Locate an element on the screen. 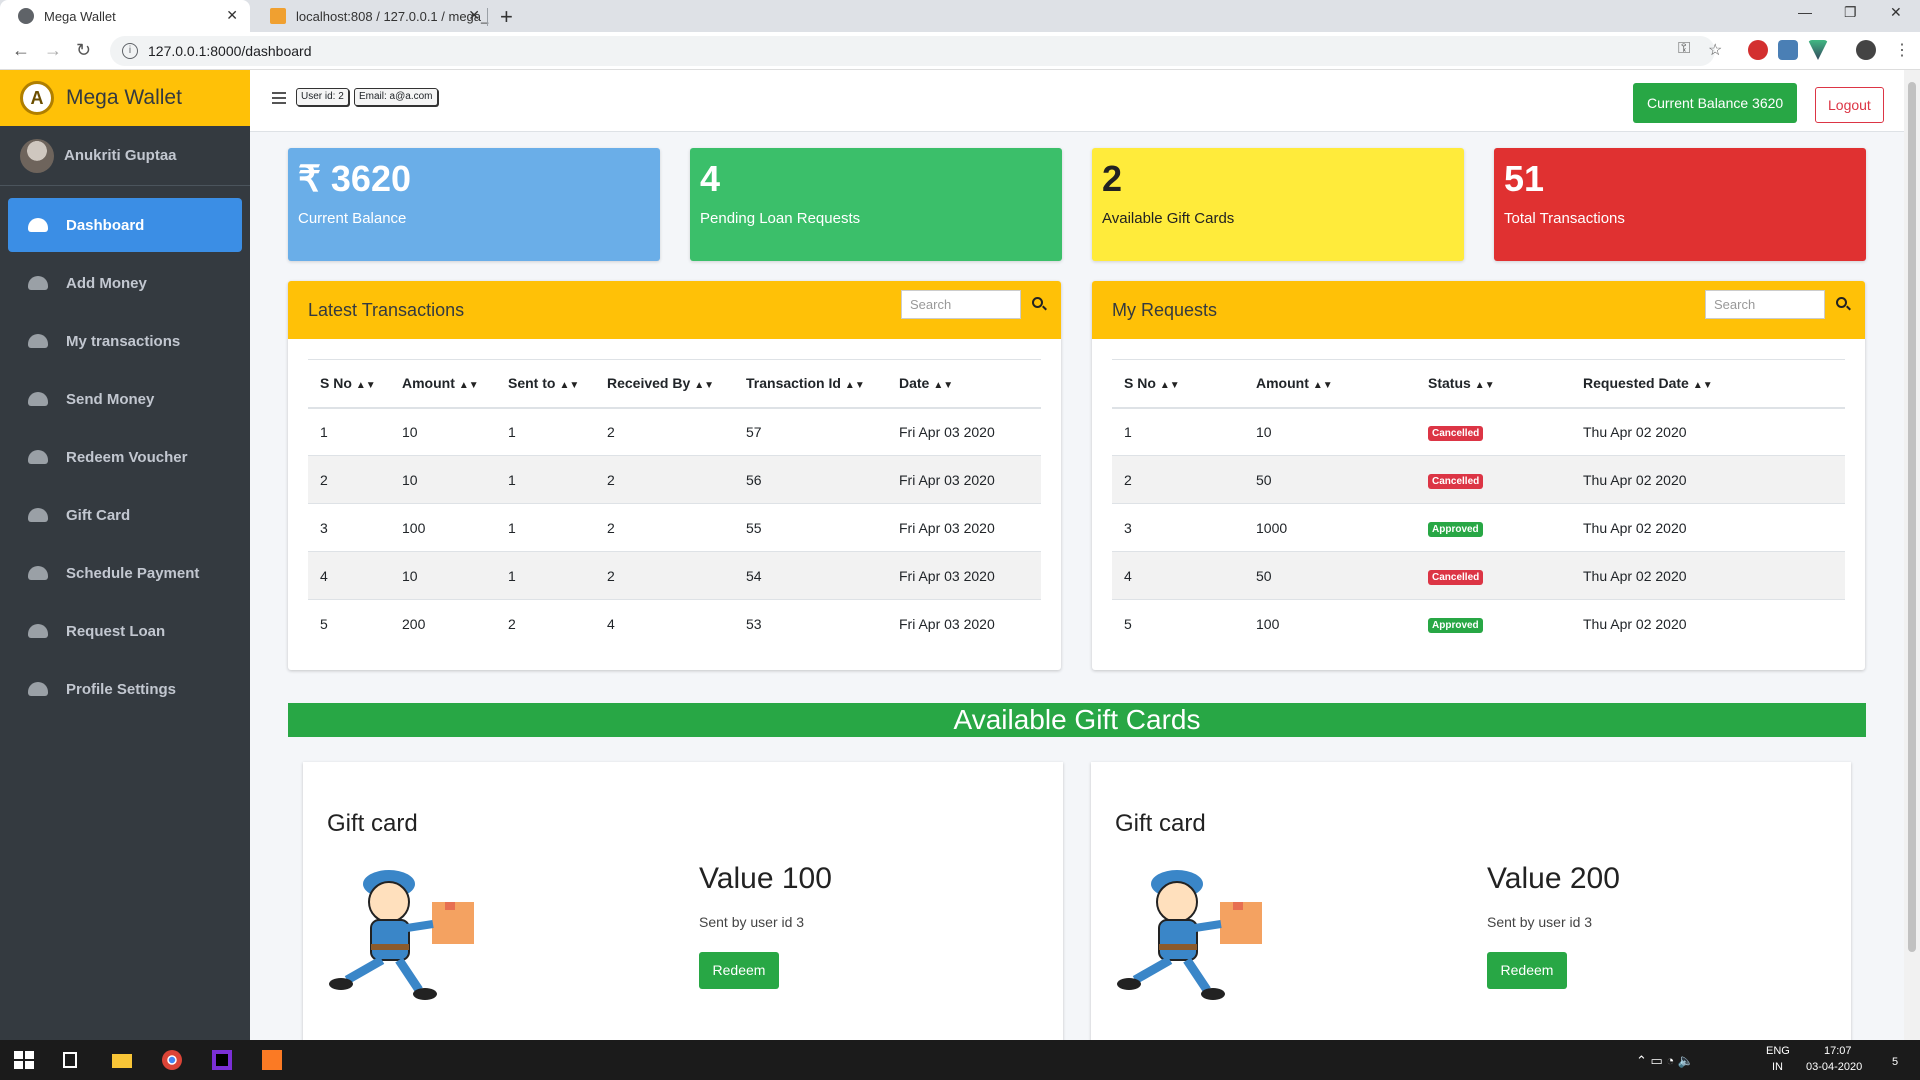 The height and width of the screenshot is (1080, 1920). window-close-icon: ✕ is located at coordinates (1896, 12).